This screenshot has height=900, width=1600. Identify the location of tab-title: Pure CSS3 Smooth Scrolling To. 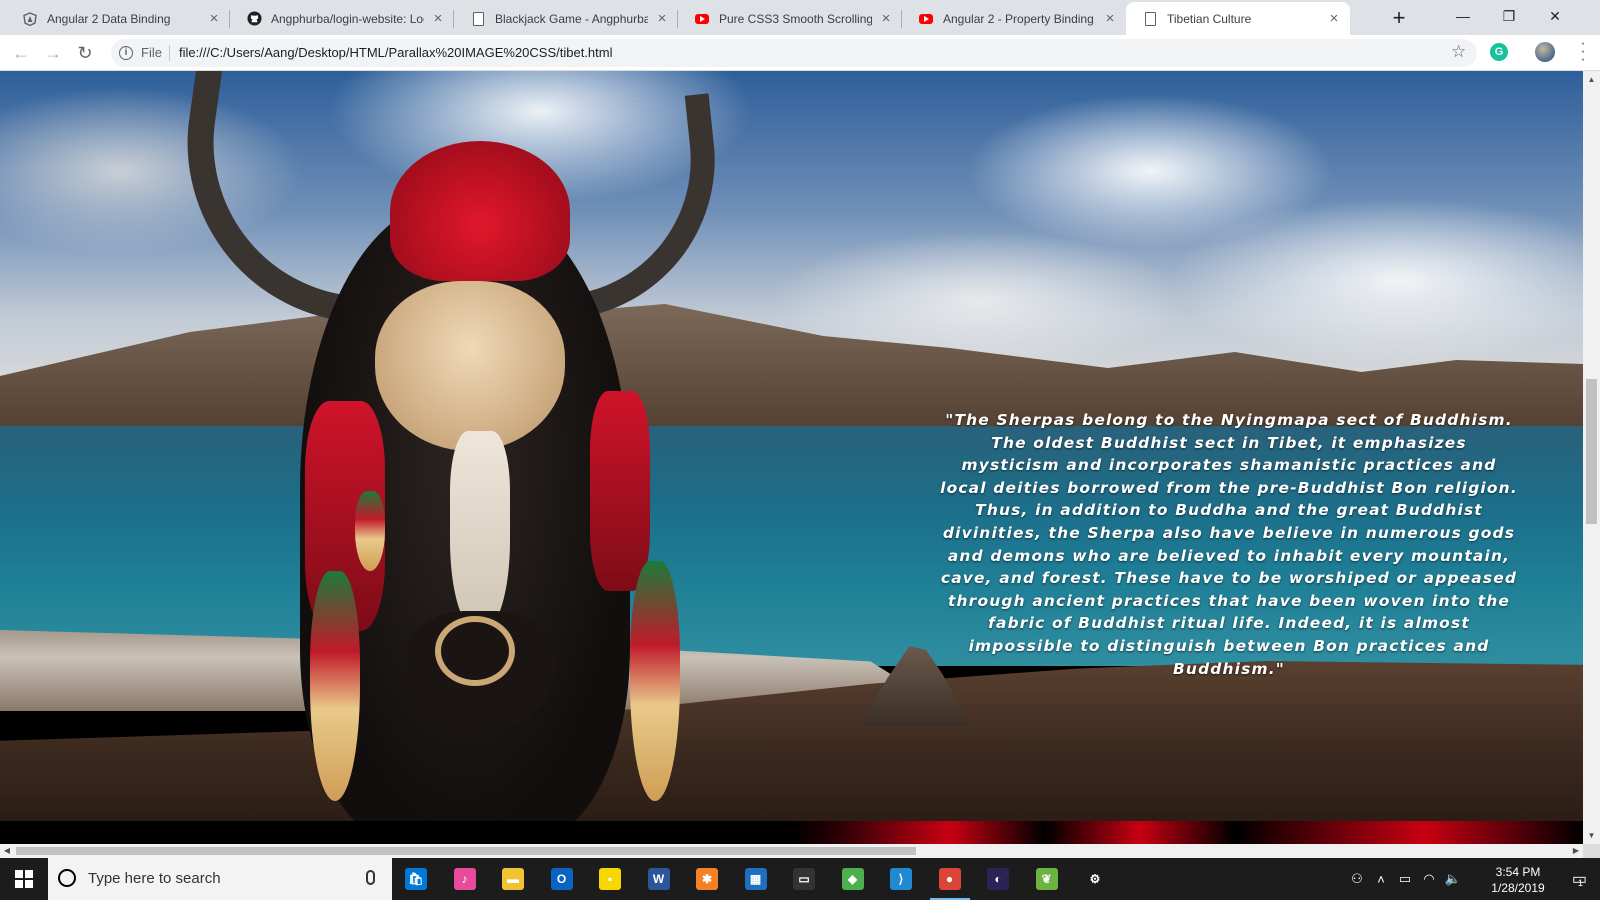
(795, 18).